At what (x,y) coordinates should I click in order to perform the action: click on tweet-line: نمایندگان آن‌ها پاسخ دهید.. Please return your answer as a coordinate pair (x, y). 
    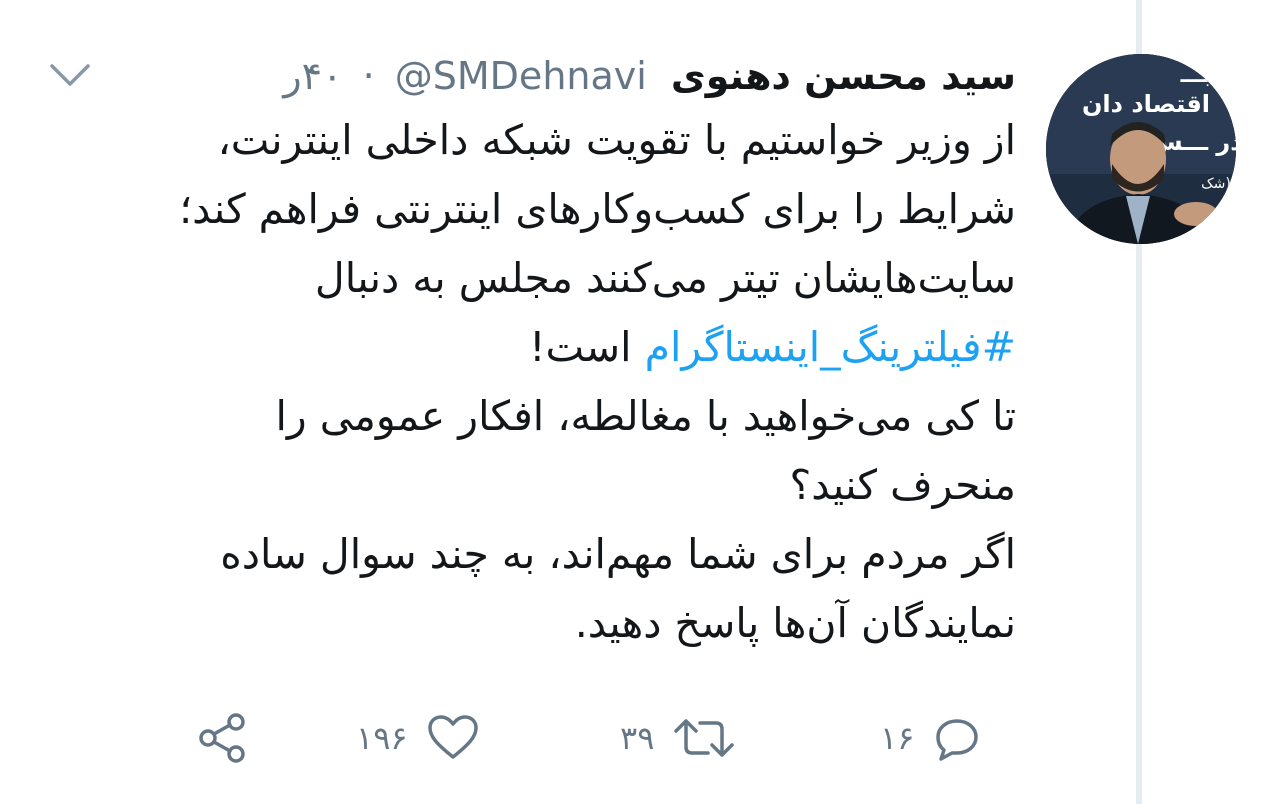
    Looking at the image, I should click on (795, 623).